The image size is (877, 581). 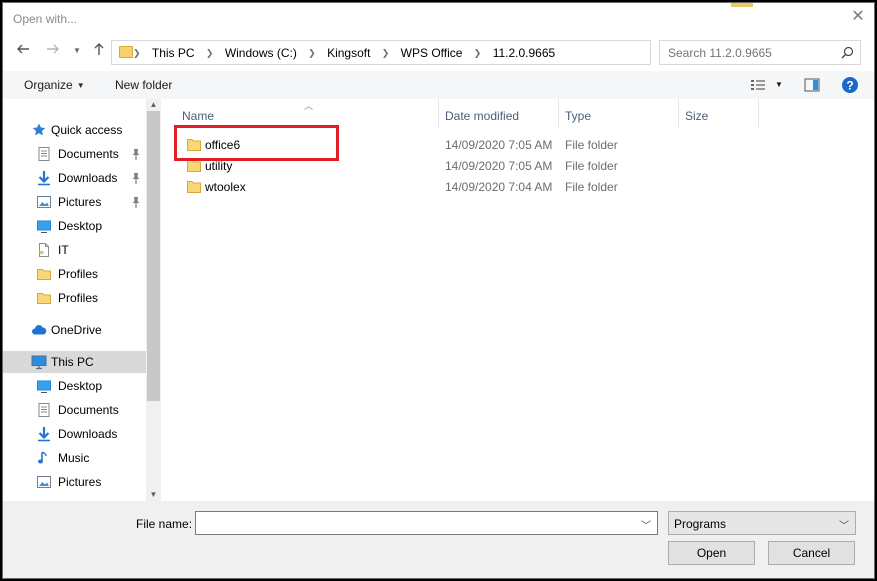 What do you see at coordinates (80, 482) in the screenshot?
I see `sidebar-item-label: Pictures` at bounding box center [80, 482].